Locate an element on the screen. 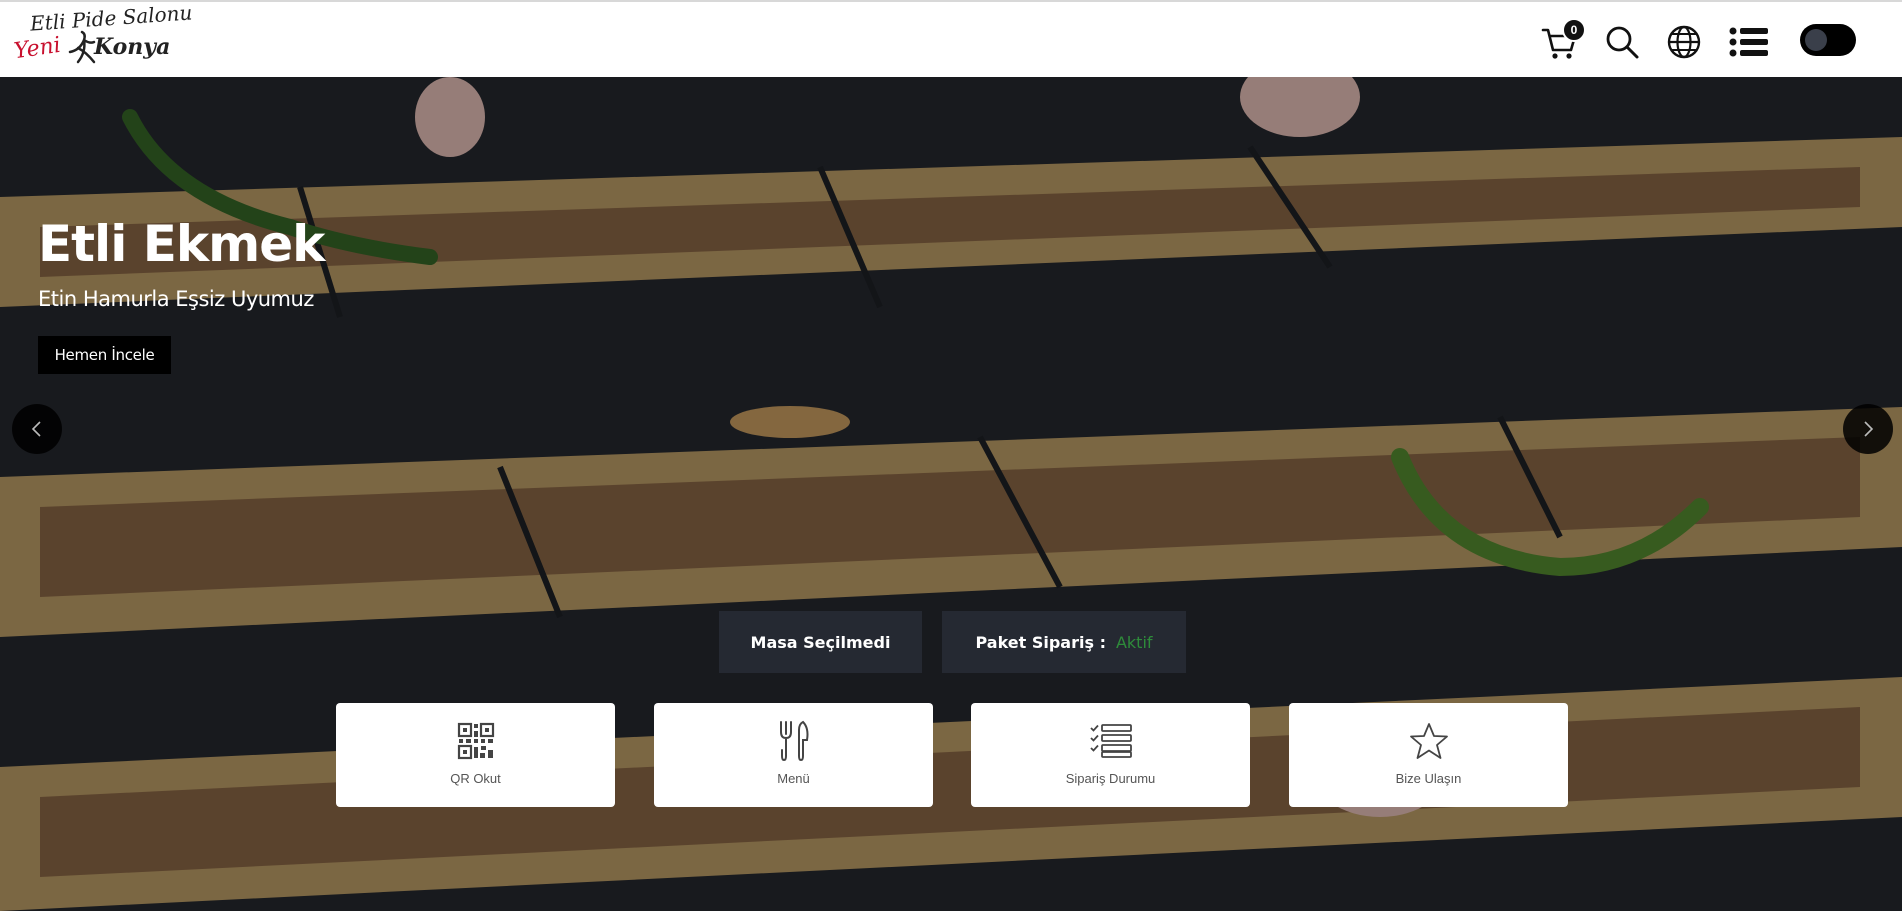  globe-icon is located at coordinates (1684, 42).